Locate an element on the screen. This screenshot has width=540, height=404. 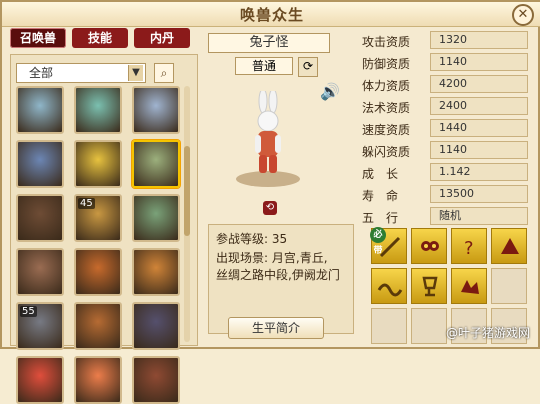
scrollbar is located at coordinates (187, 214).